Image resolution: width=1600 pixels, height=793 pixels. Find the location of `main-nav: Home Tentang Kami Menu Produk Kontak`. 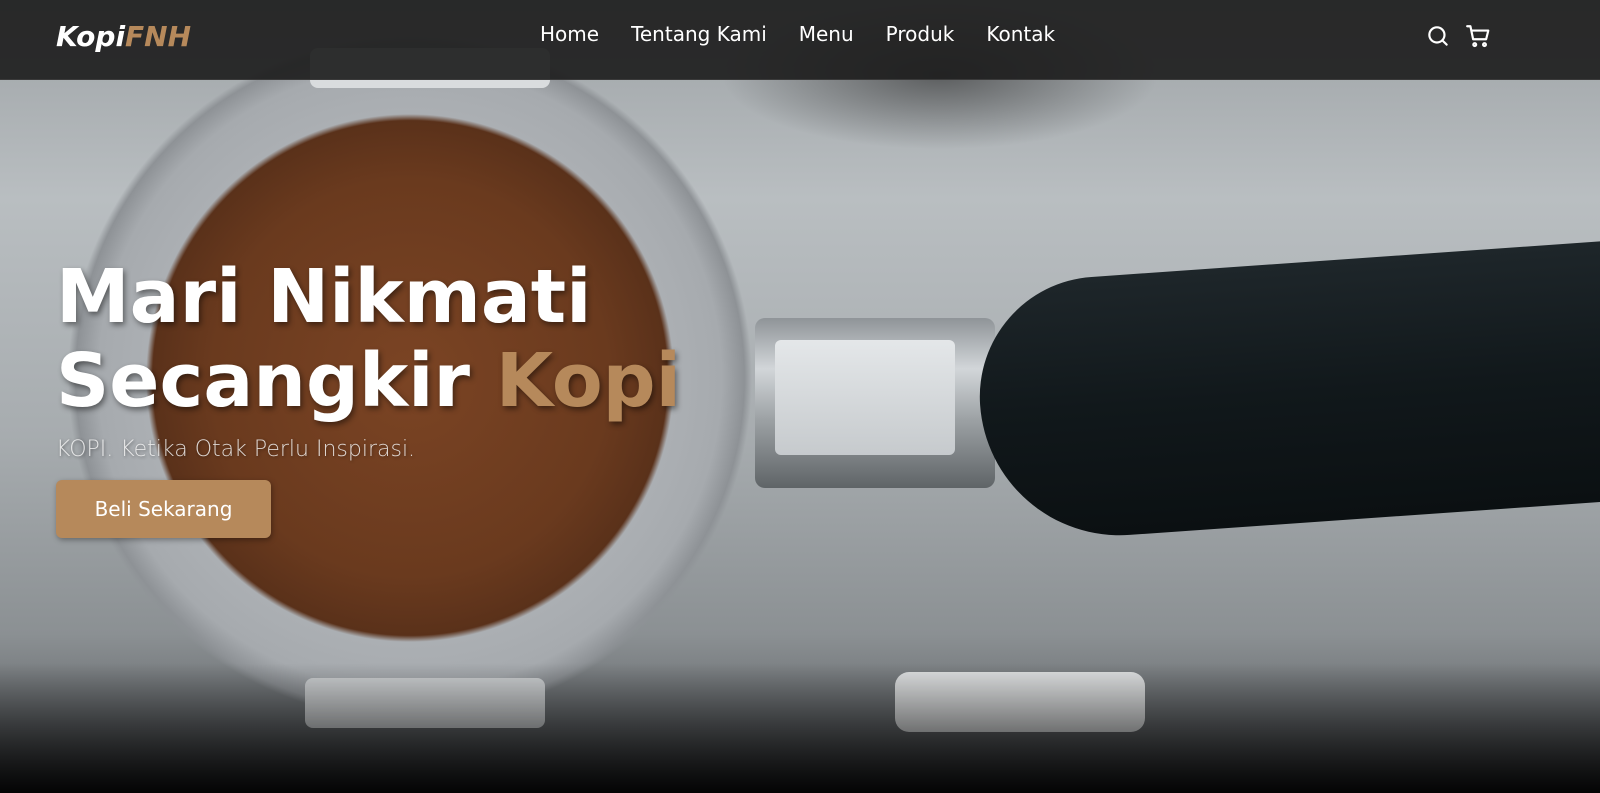

main-nav: Home Tentang Kami Menu Produk Kontak is located at coordinates (797, 34).